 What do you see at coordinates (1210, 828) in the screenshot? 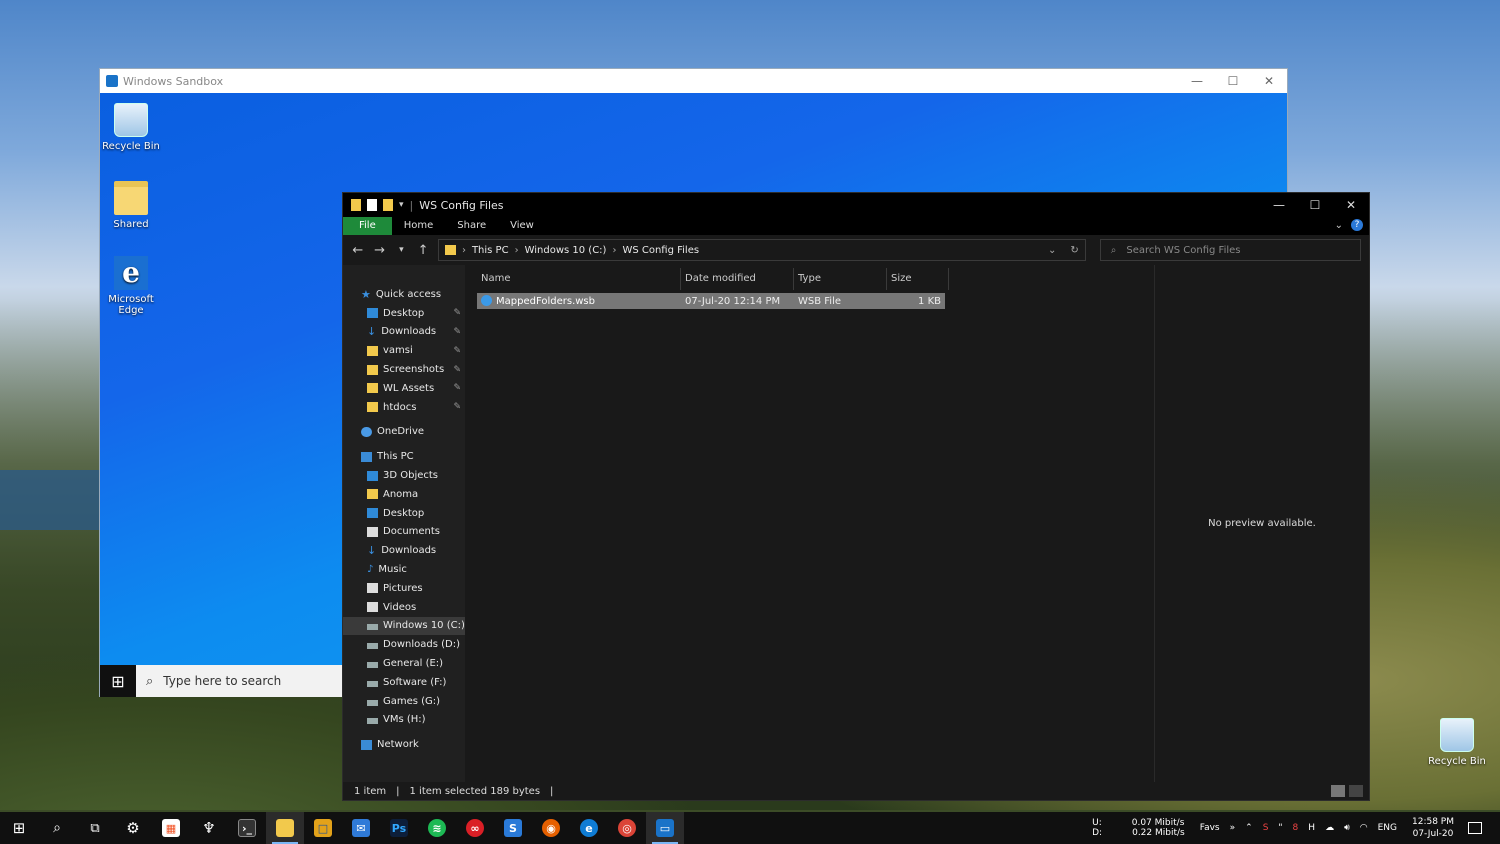
I see `favs-toolbar: Favs` at bounding box center [1210, 828].